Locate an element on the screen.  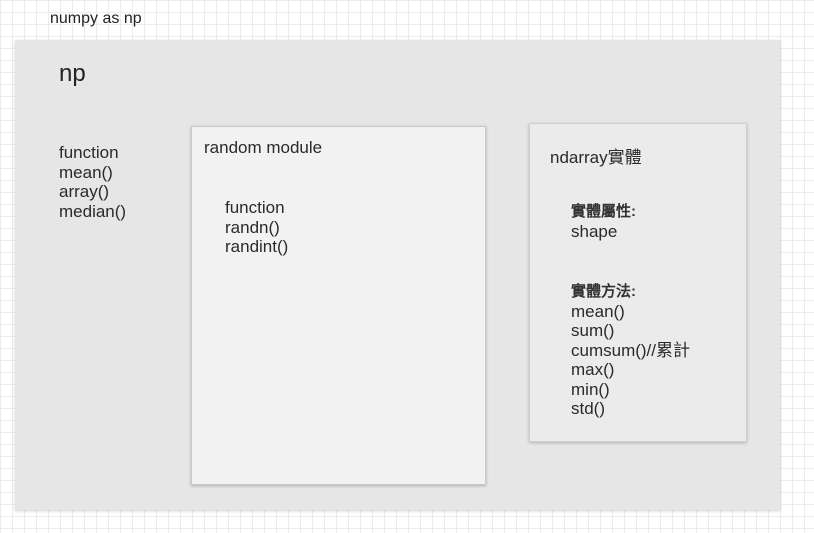
random-module-title: random module is located at coordinates (263, 147).